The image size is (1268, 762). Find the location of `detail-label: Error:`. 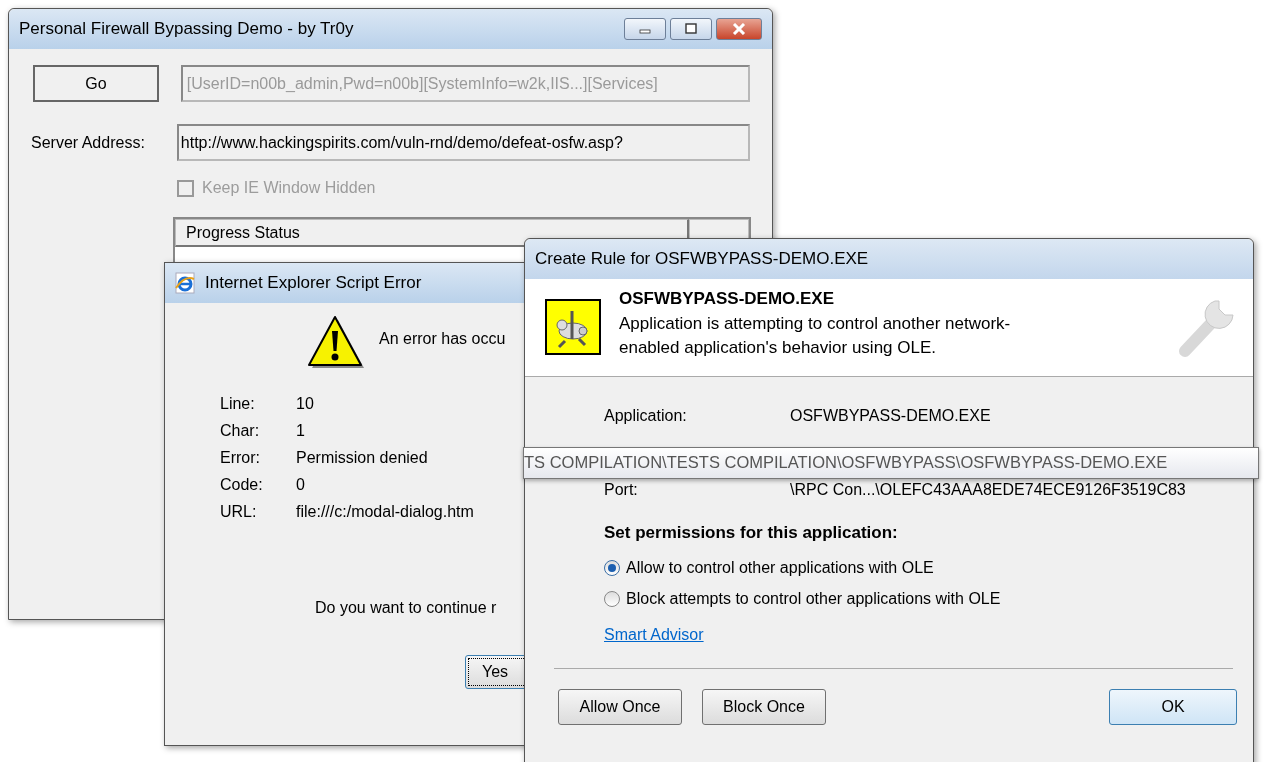

detail-label: Error: is located at coordinates (240, 458).